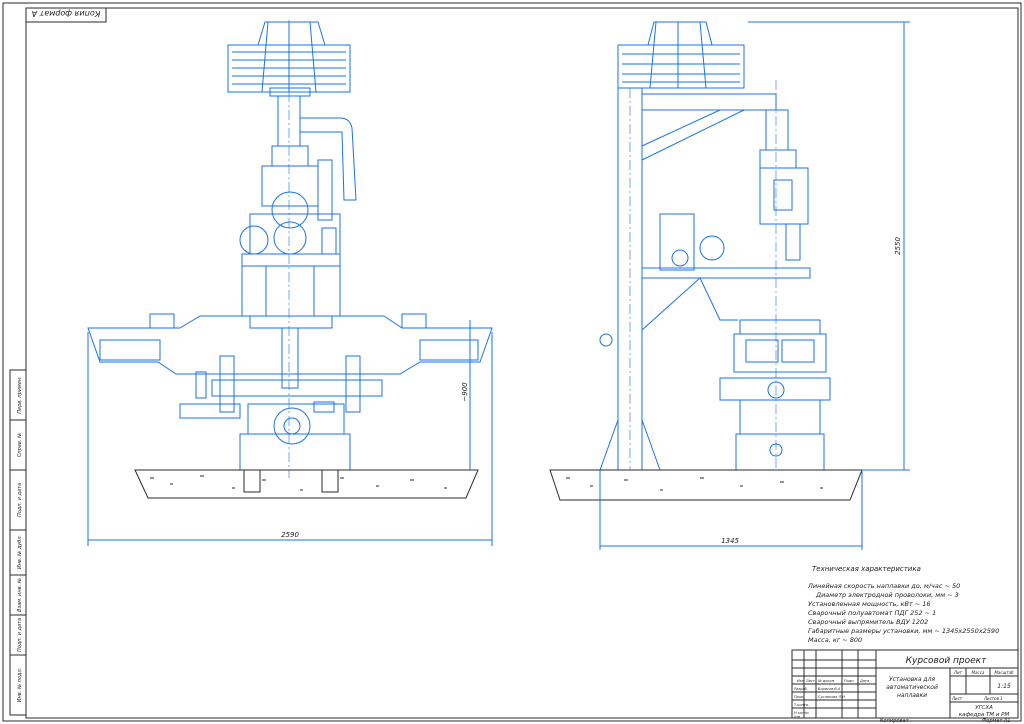 This screenshot has height=724, width=1024. I want to click on top-stamp: Копия формат А, so click(66, 15).